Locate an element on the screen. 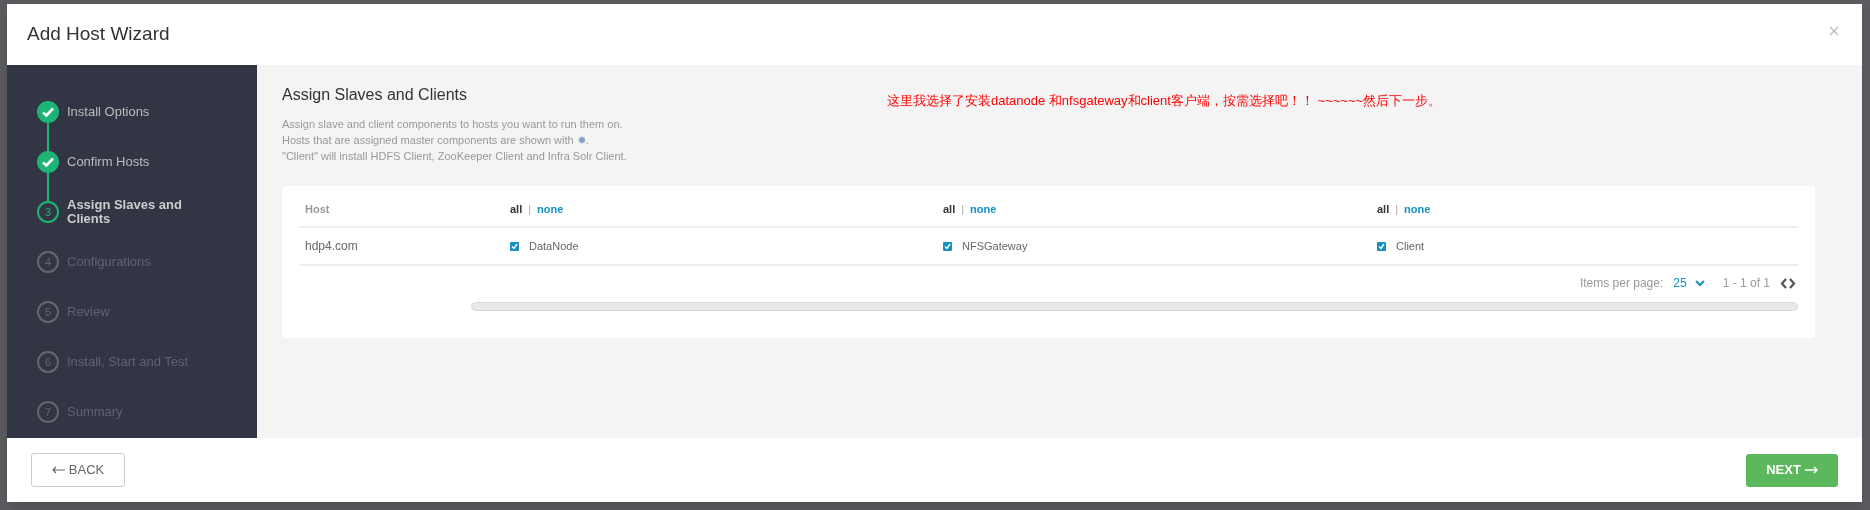  step-label: Assign Slaves and Clients is located at coordinates (134, 212).